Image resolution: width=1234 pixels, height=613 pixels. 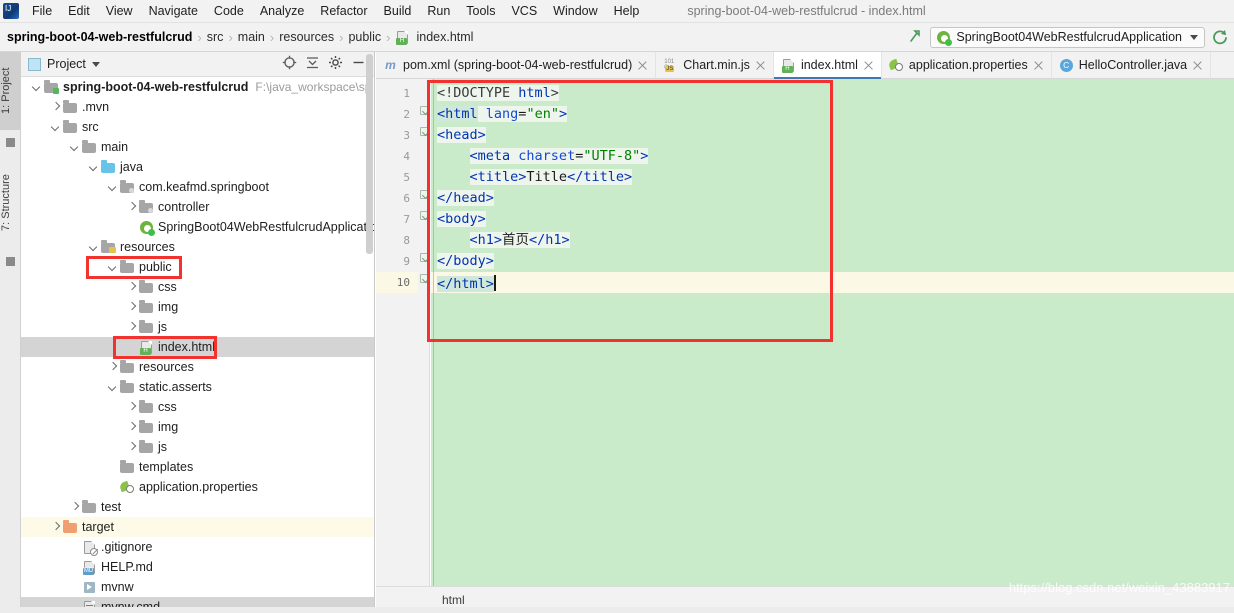 I want to click on breadcrumb-item-spring-boot-04-web-restfulcrud: spring-boot-04-web-restfulcrud, so click(x=99, y=37).